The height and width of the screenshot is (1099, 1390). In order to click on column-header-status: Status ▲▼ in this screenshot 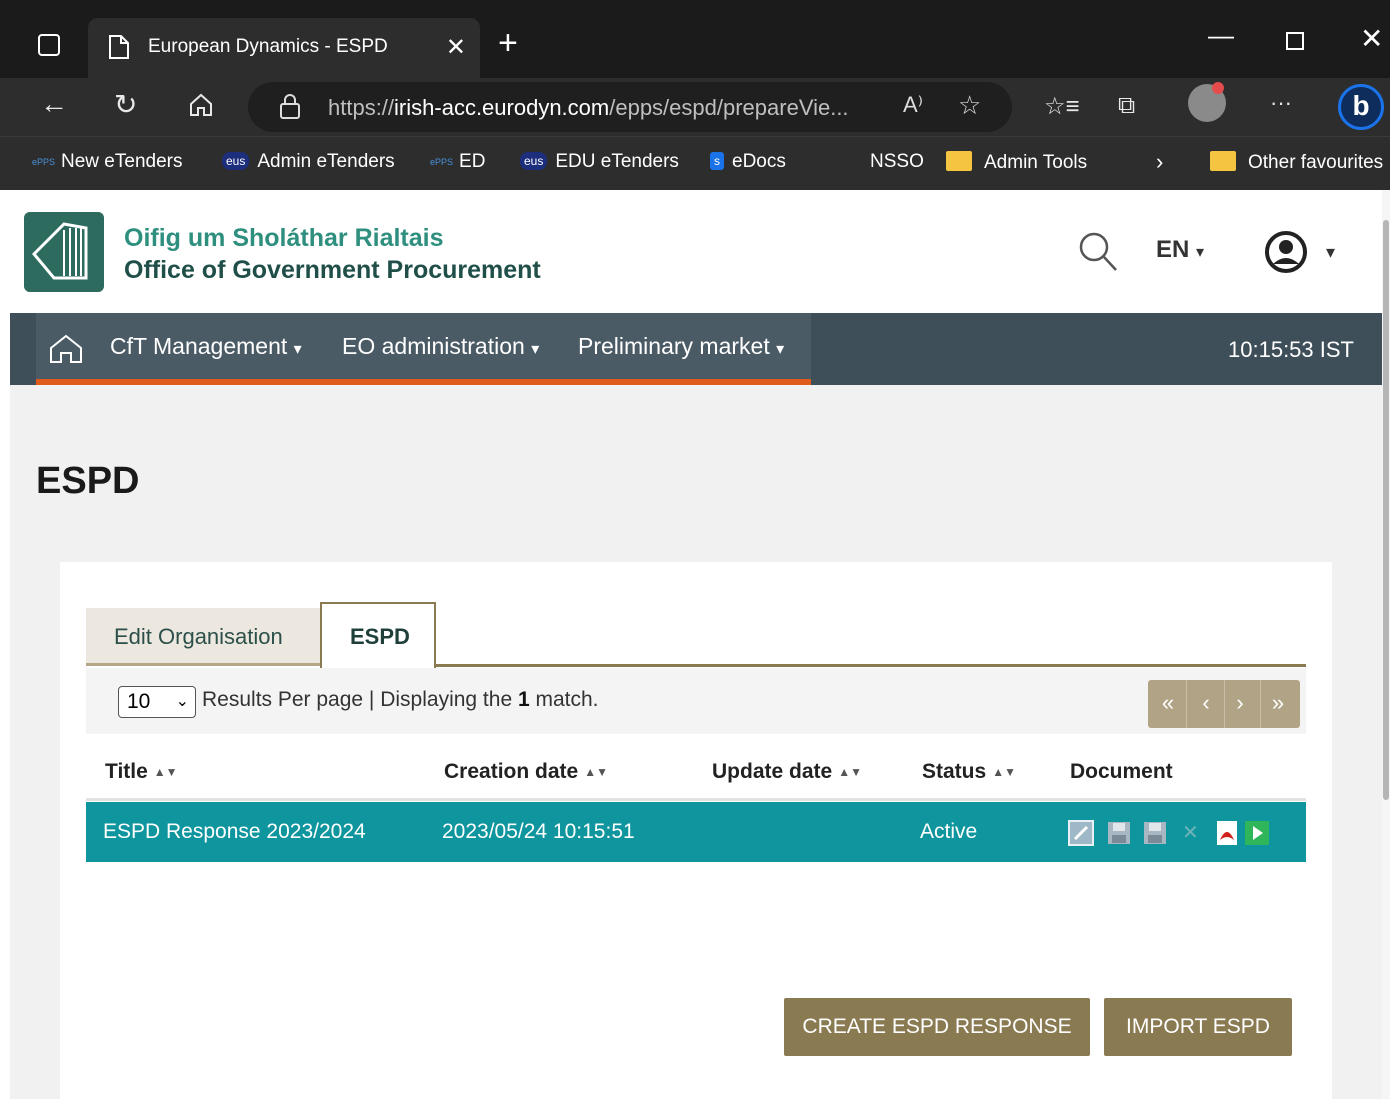, I will do `click(969, 772)`.